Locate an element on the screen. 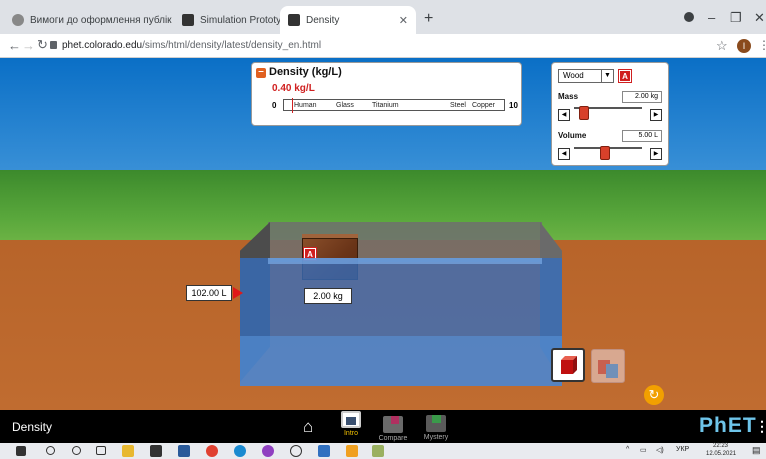 This screenshot has width=766, height=459. tab-density: Density ✕ is located at coordinates (348, 20).